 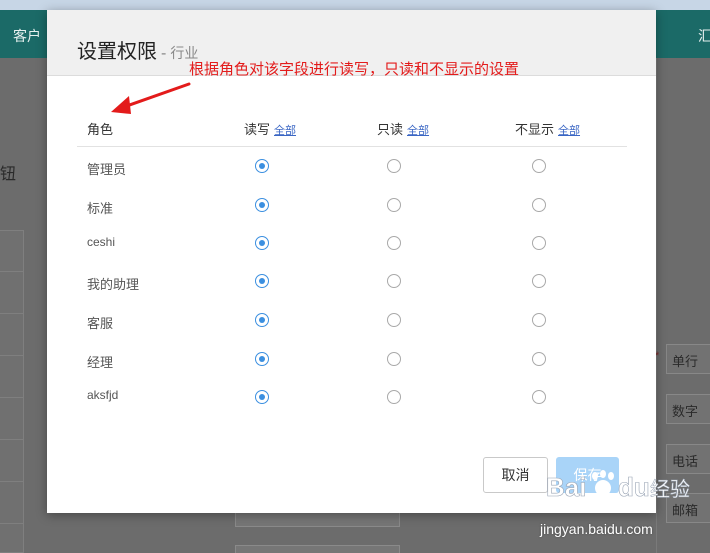 What do you see at coordinates (317, 520) in the screenshot?
I see `bg-input-field` at bounding box center [317, 520].